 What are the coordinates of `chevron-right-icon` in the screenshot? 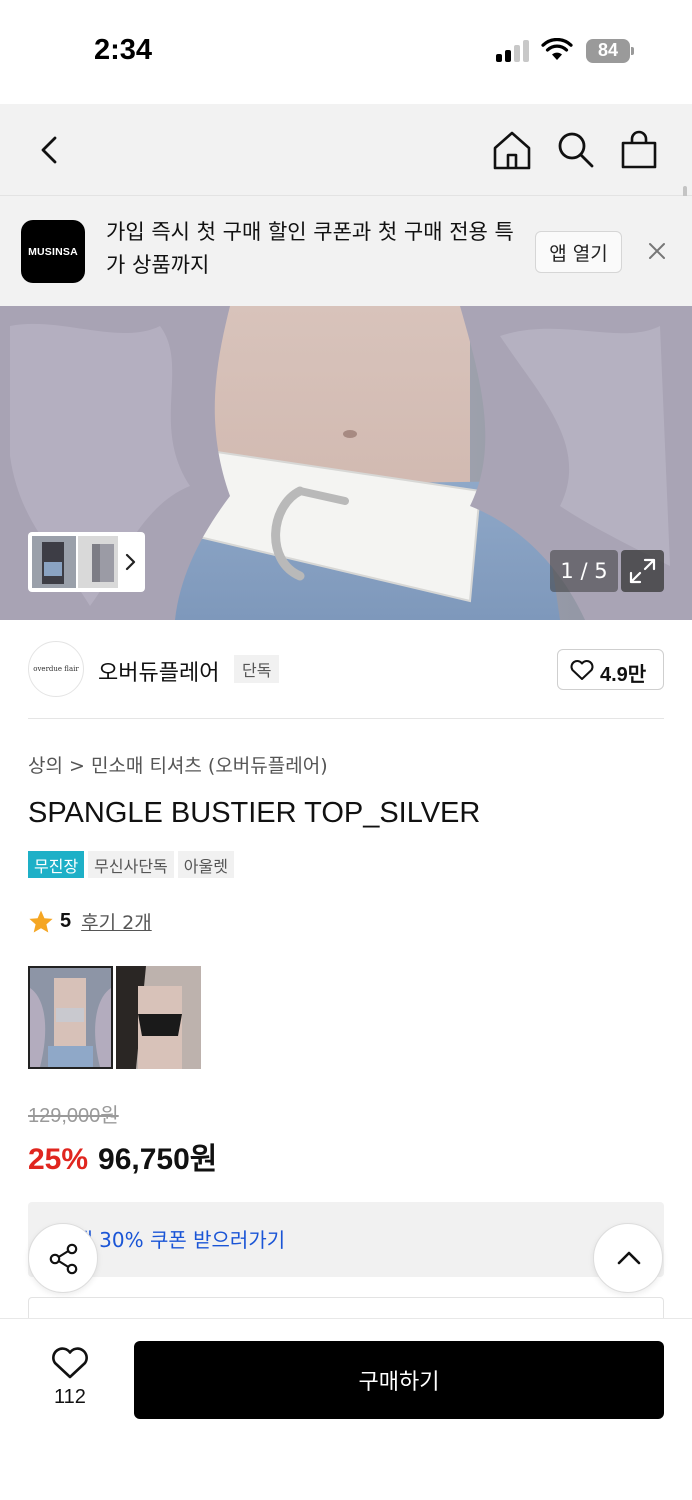 It's located at (130, 562).